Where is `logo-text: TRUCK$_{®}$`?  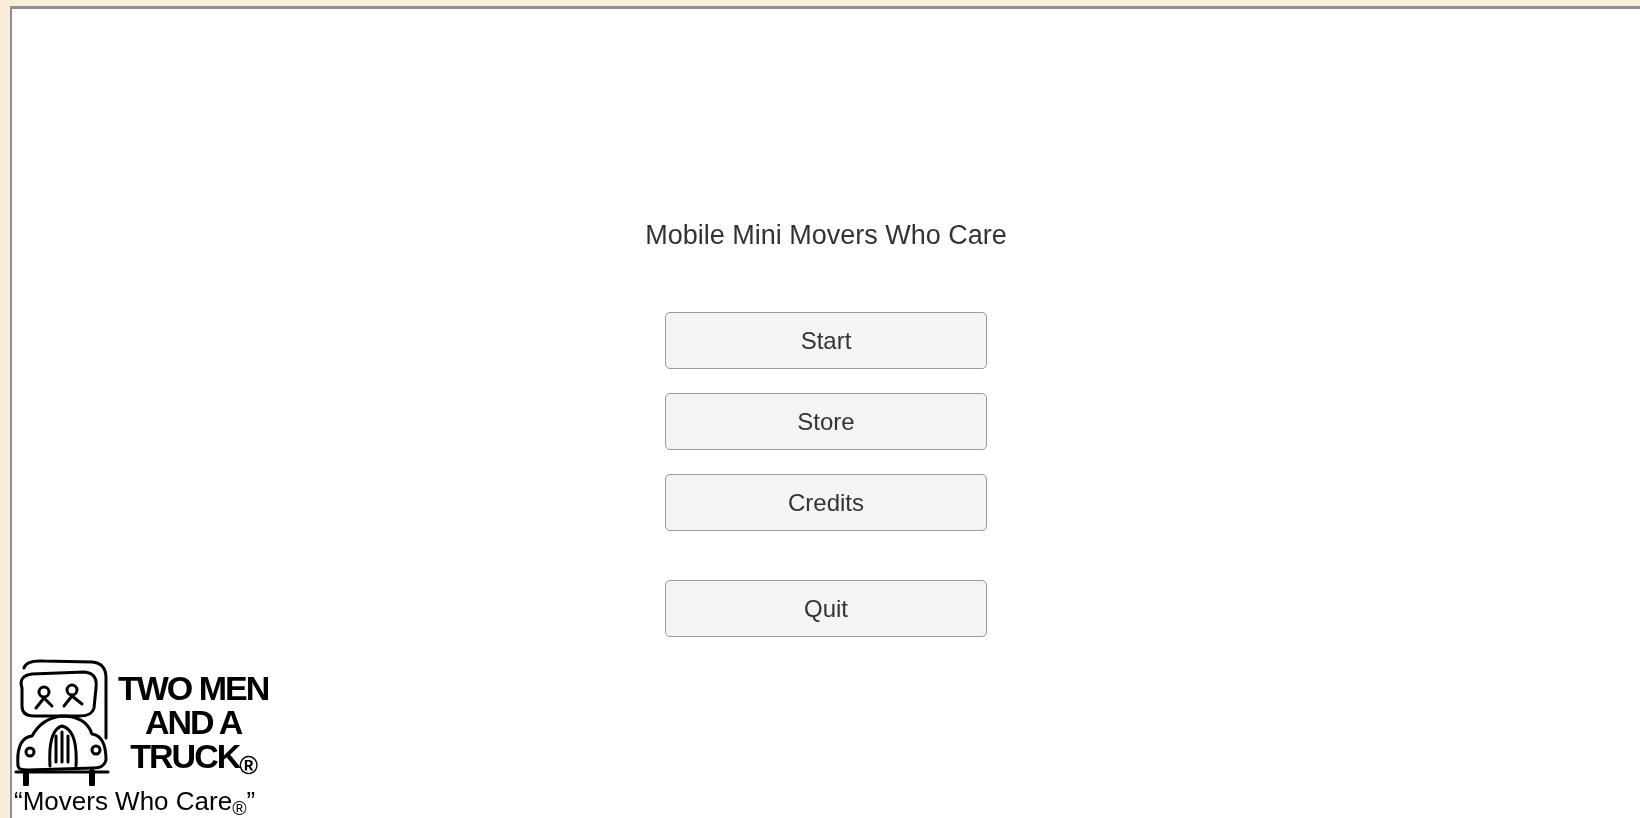
logo-text: TRUCK$_{®}$ is located at coordinates (193, 756).